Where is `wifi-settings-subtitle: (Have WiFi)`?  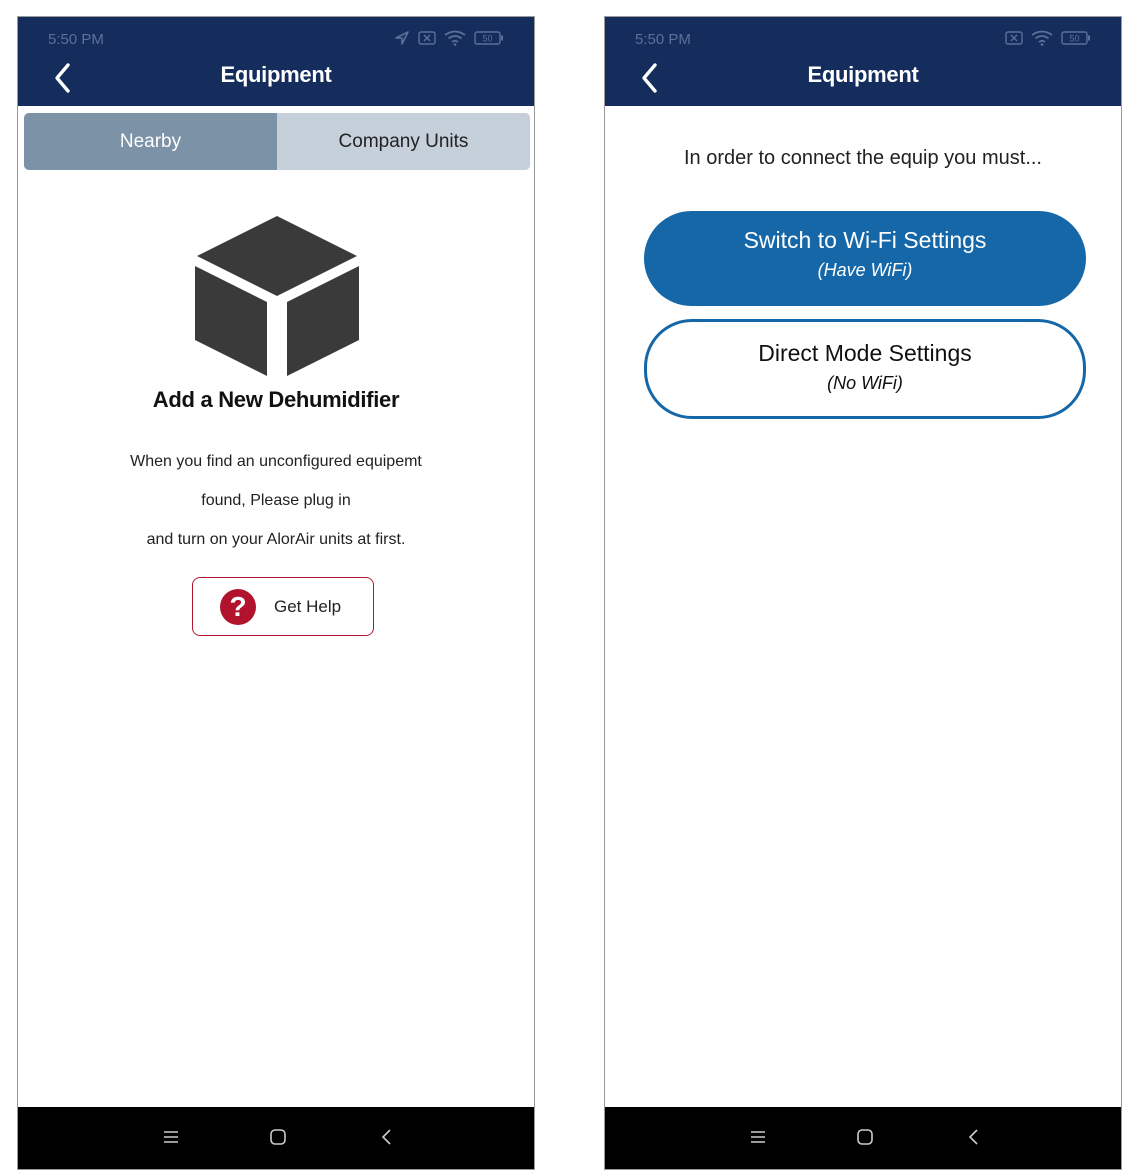
wifi-settings-subtitle: (Have WiFi) is located at coordinates (865, 270).